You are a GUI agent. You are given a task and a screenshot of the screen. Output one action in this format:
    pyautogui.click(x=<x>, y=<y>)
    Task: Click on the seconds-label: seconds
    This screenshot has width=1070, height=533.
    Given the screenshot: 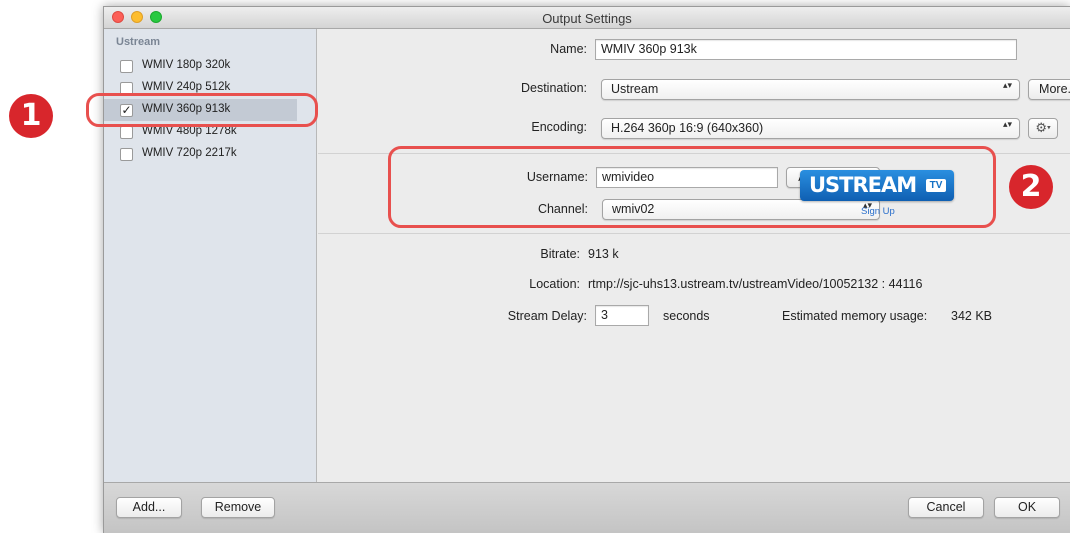 What is the action you would take?
    pyautogui.click(x=686, y=316)
    